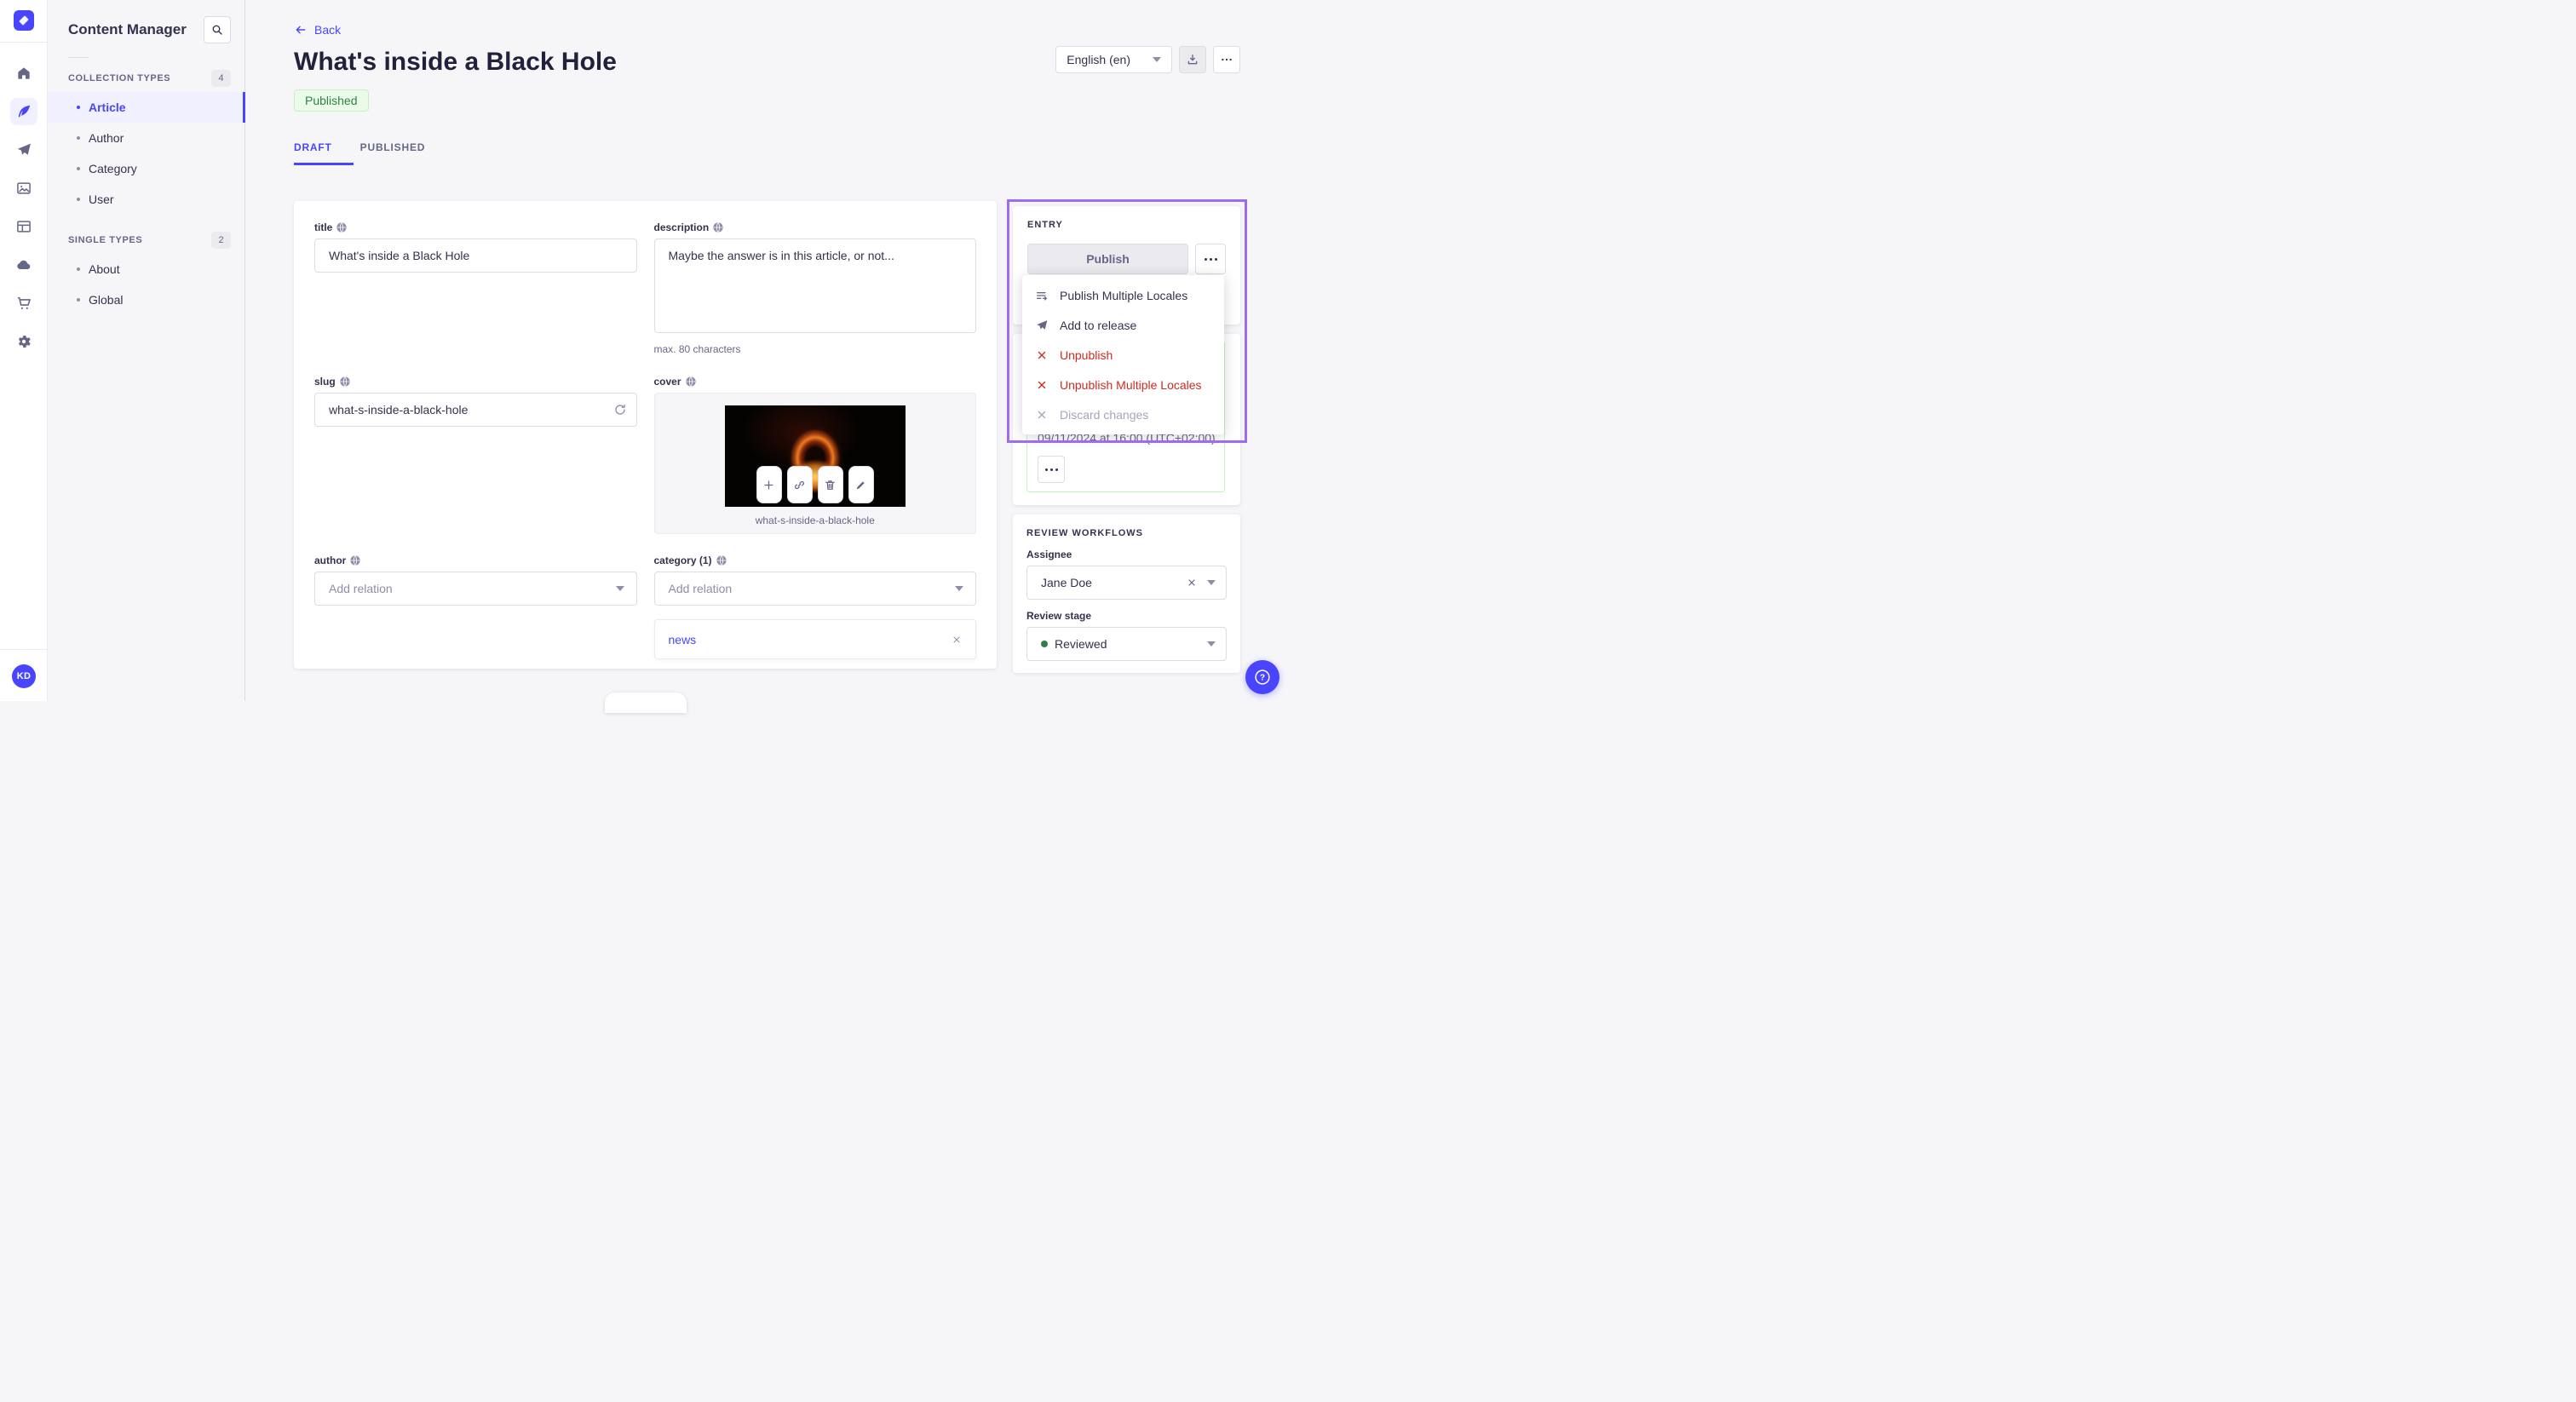 The height and width of the screenshot is (1402, 2576). Describe the element at coordinates (324, 227) in the screenshot. I see `title-label: title` at that location.